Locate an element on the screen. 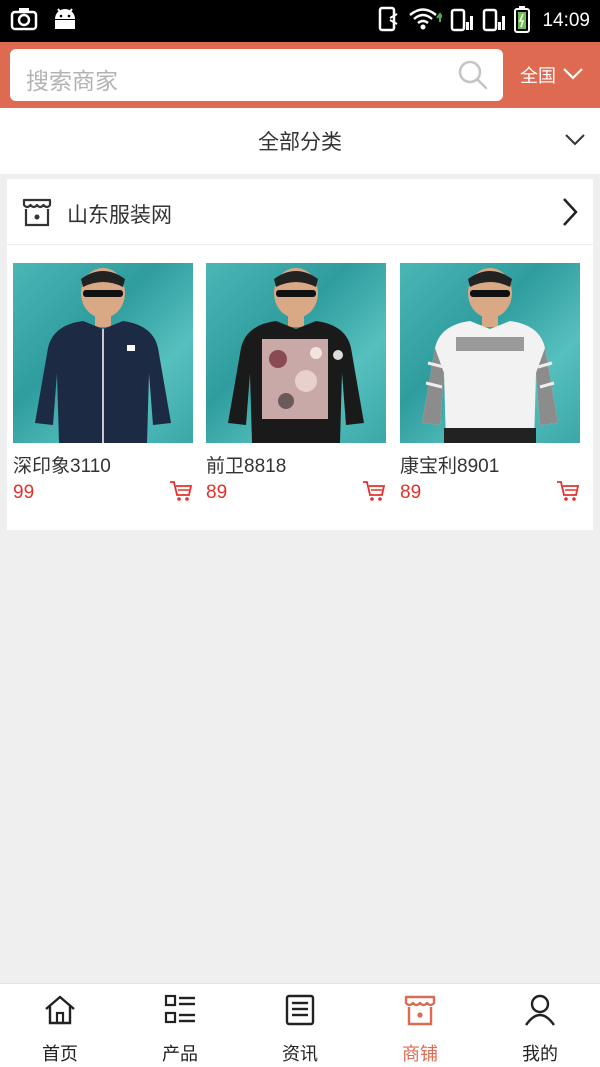  chevron-right-icon is located at coordinates (570, 214).